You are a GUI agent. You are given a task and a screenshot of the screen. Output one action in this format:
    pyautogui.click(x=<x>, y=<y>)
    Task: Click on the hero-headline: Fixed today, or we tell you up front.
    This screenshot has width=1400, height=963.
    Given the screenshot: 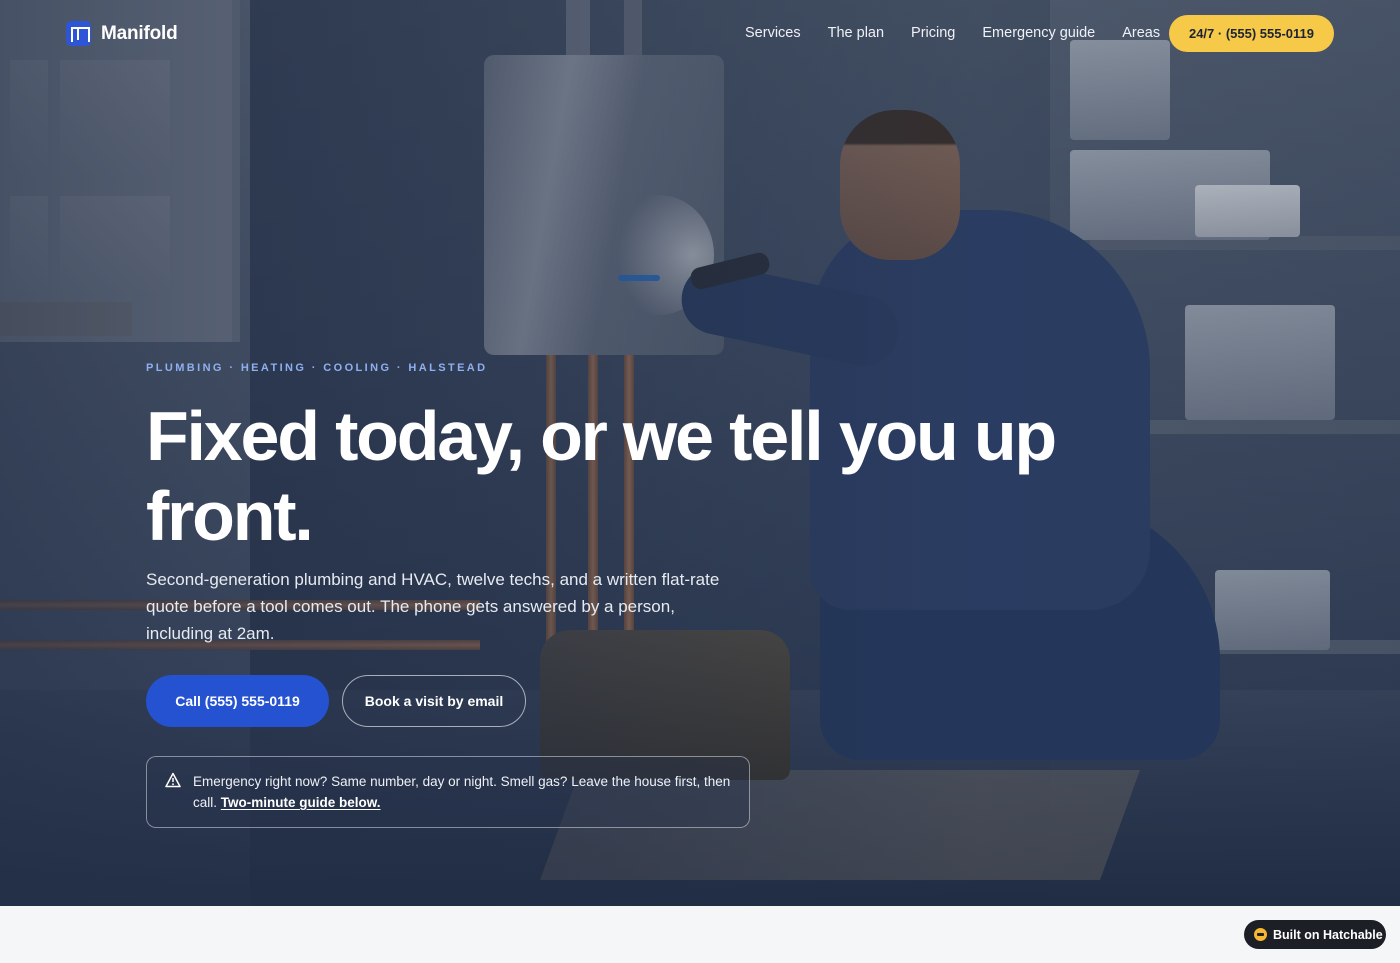 What is the action you would take?
    pyautogui.click(x=601, y=476)
    